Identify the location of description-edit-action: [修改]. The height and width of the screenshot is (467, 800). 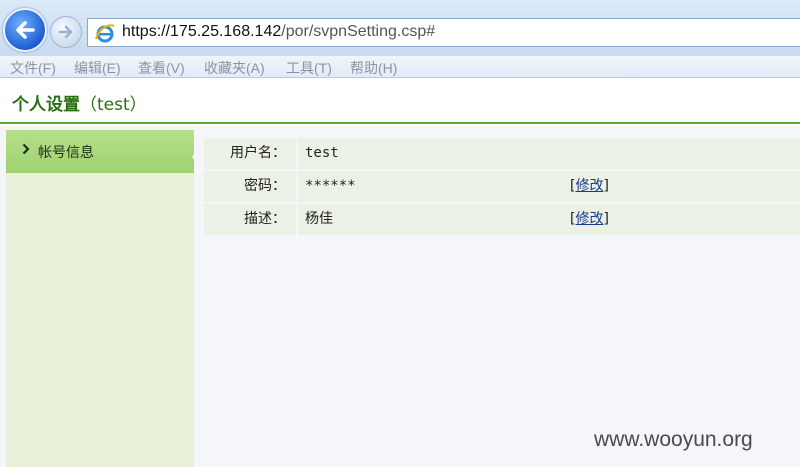
(589, 219).